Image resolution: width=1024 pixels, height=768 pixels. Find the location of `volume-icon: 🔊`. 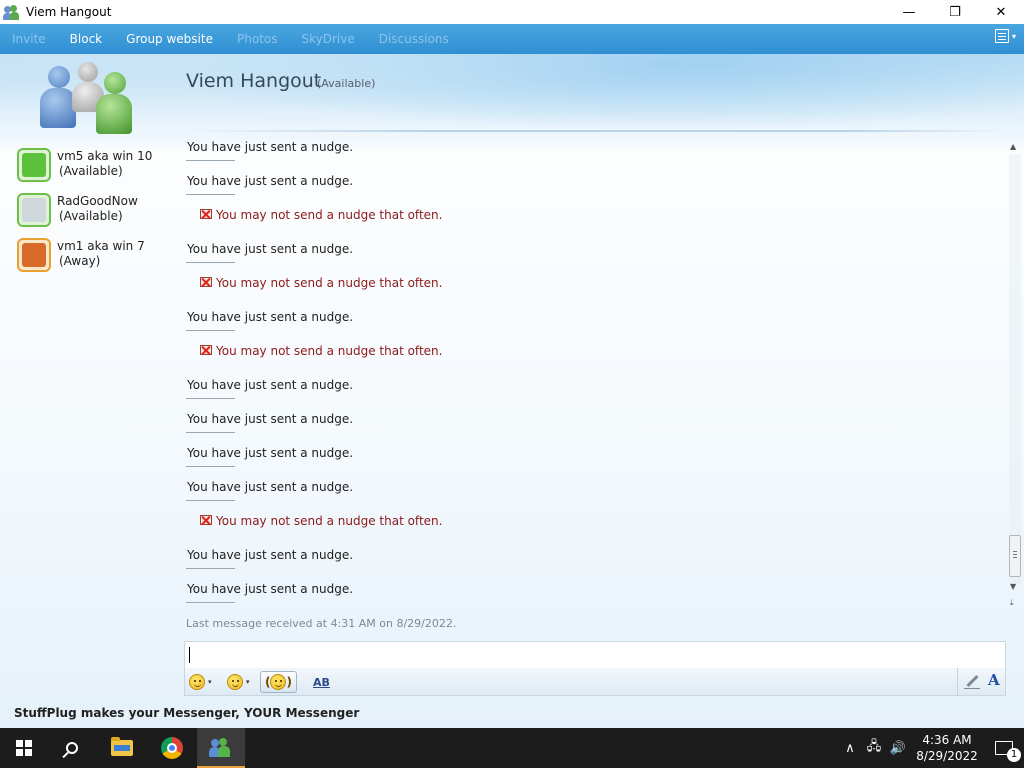

volume-icon: 🔊 is located at coordinates (898, 748).